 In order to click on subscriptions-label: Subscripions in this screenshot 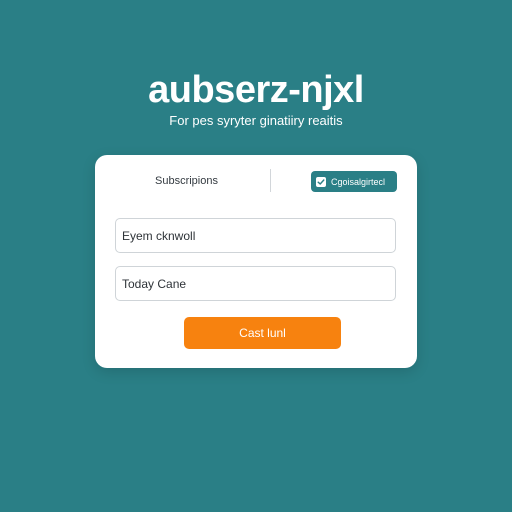, I will do `click(186, 181)`.